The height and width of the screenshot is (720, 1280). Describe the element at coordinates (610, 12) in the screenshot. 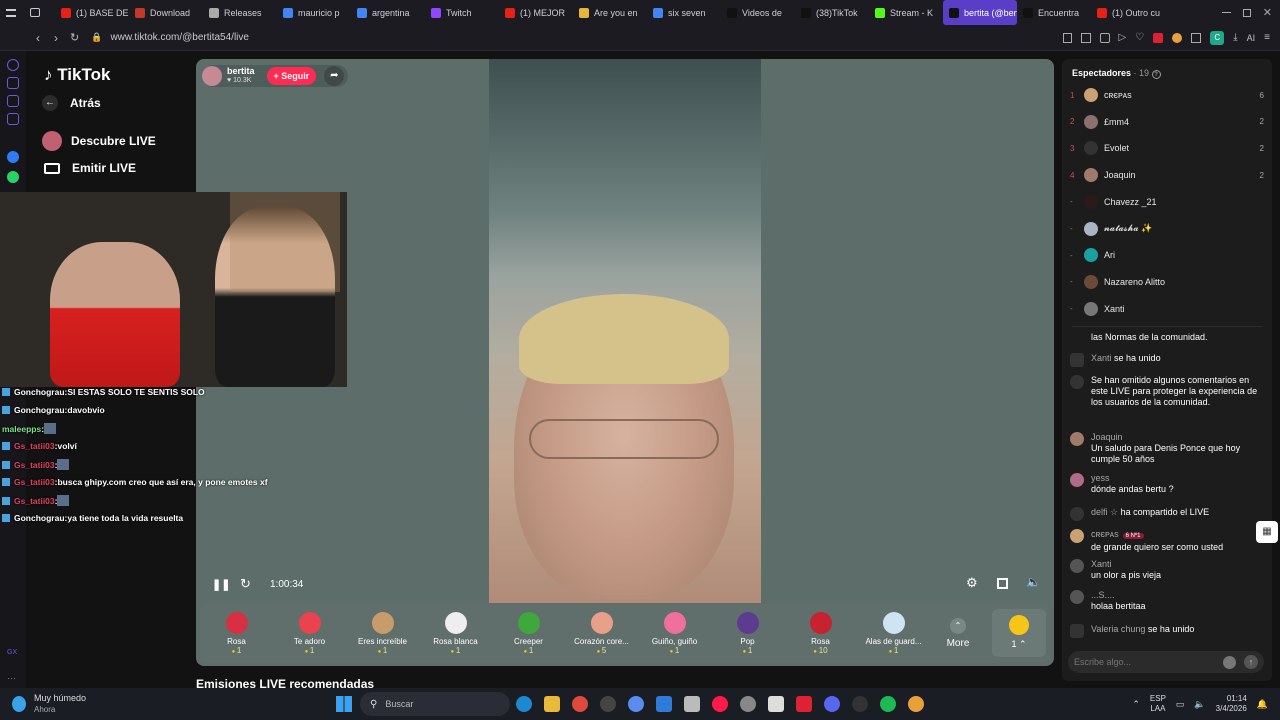

I see `browser-tab: Are you en` at that location.